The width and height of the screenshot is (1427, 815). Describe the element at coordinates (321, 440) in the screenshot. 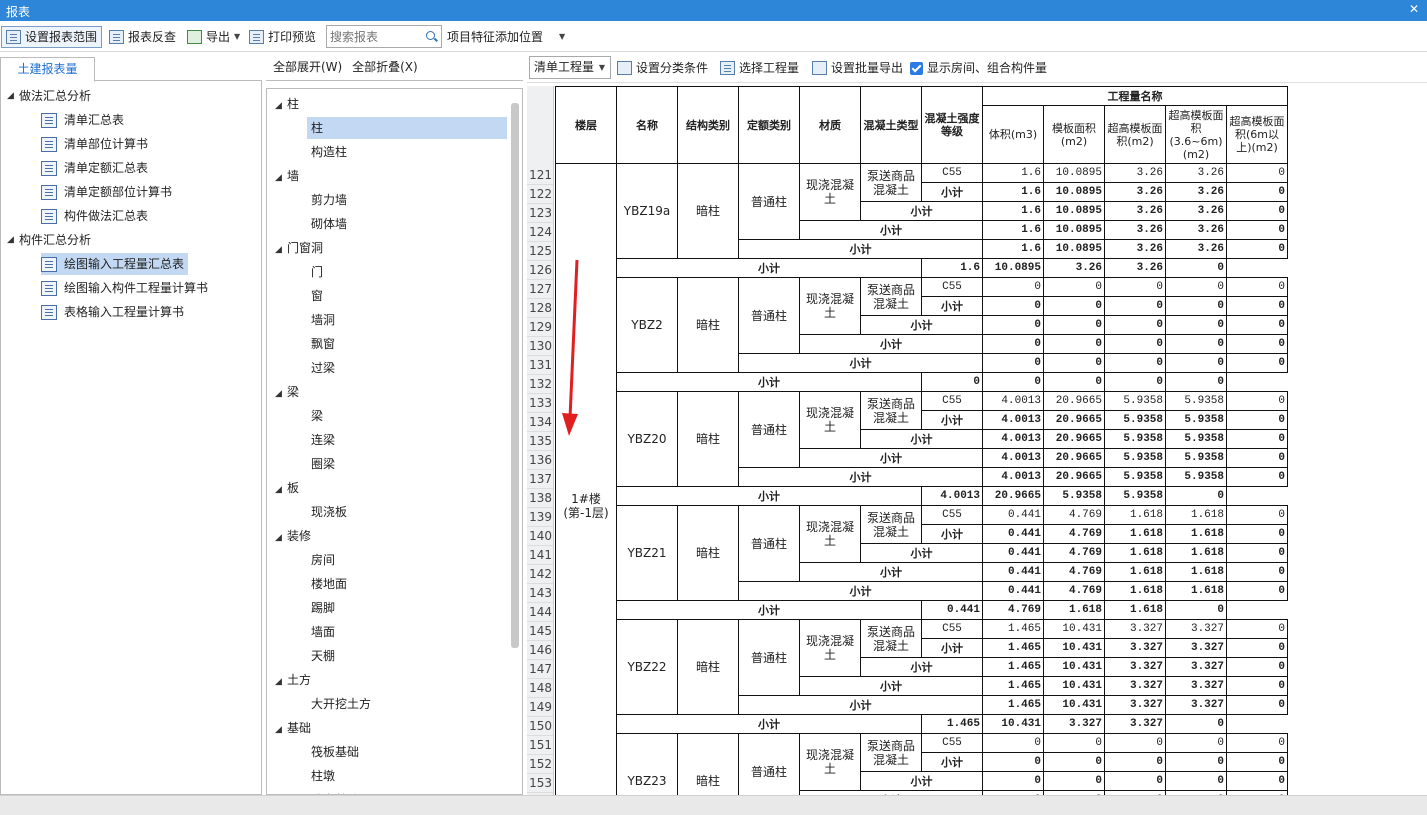

I see `component-item: 连梁` at that location.